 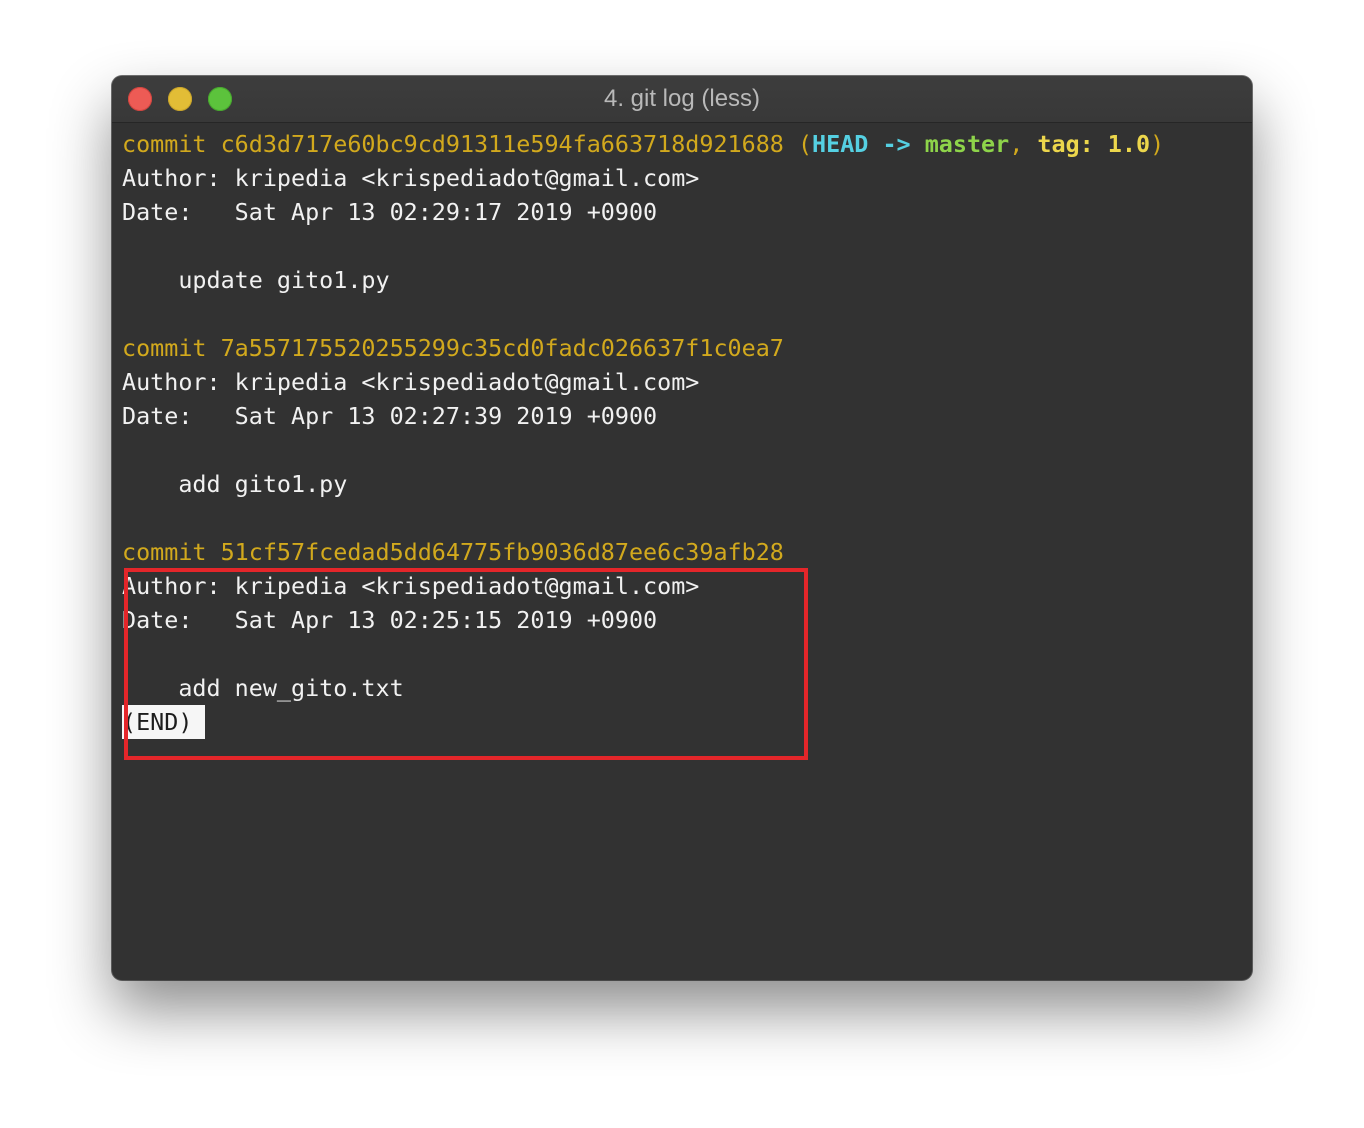 I want to click on commit-message: add gito1.py, so click(x=235, y=484).